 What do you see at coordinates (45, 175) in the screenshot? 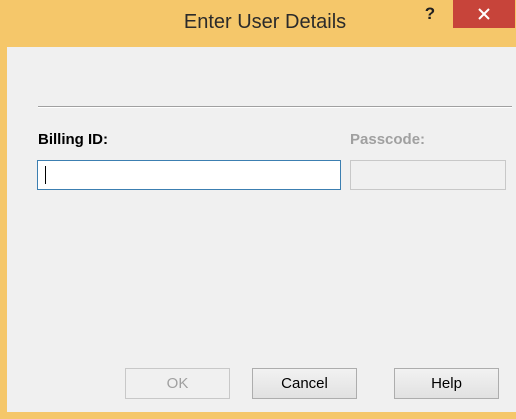
I see `text-caret` at bounding box center [45, 175].